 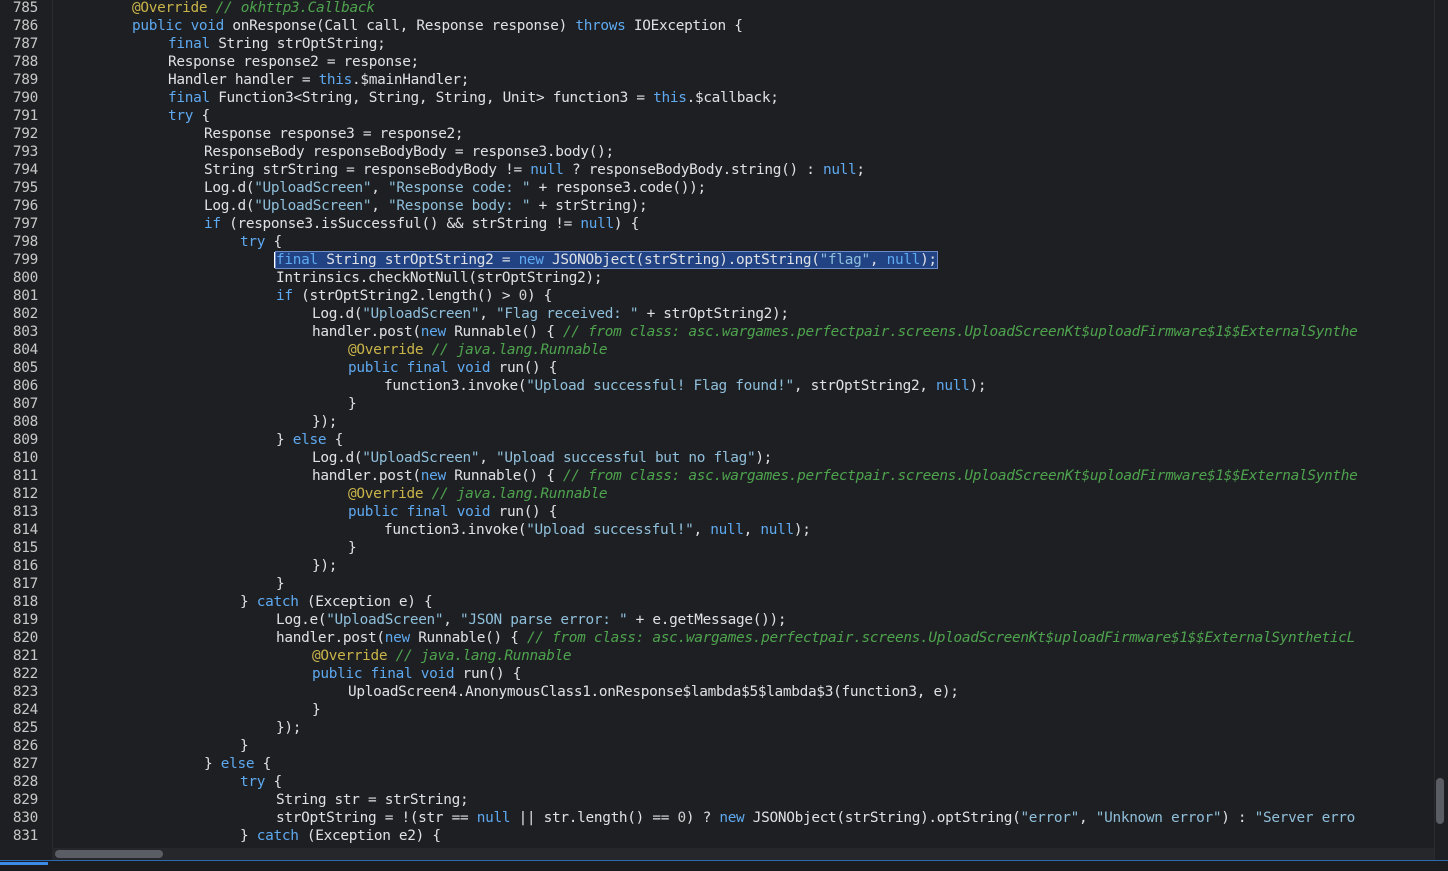 What do you see at coordinates (414, 296) in the screenshot?
I see `code-line: if (strOptString2.length() > 0) {` at bounding box center [414, 296].